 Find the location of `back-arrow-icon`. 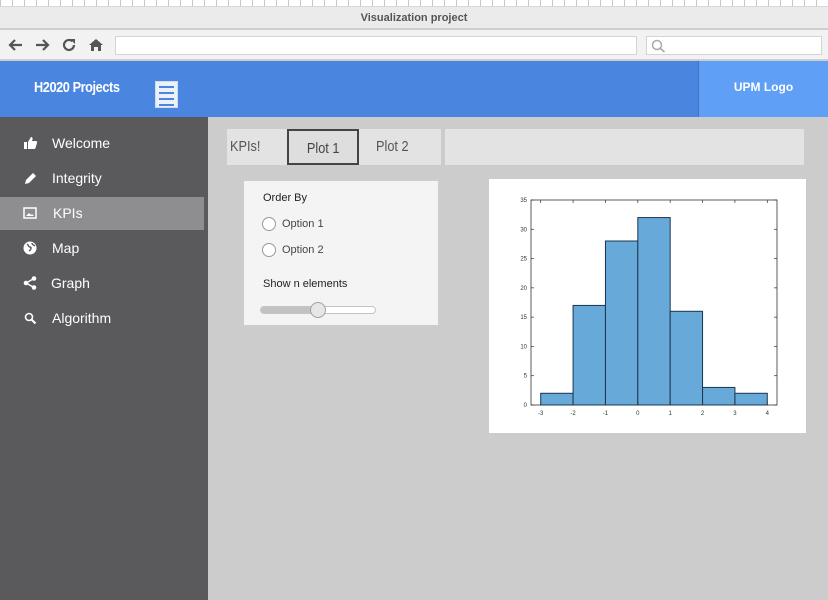

back-arrow-icon is located at coordinates (16, 45).